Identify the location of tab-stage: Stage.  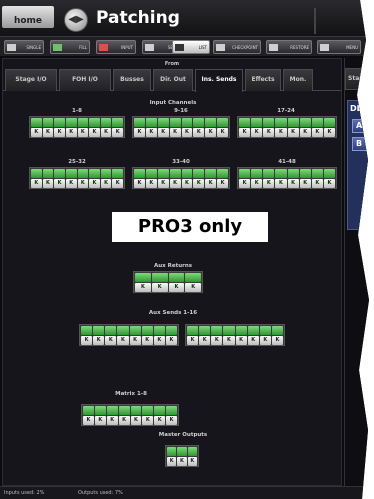
(357, 79).